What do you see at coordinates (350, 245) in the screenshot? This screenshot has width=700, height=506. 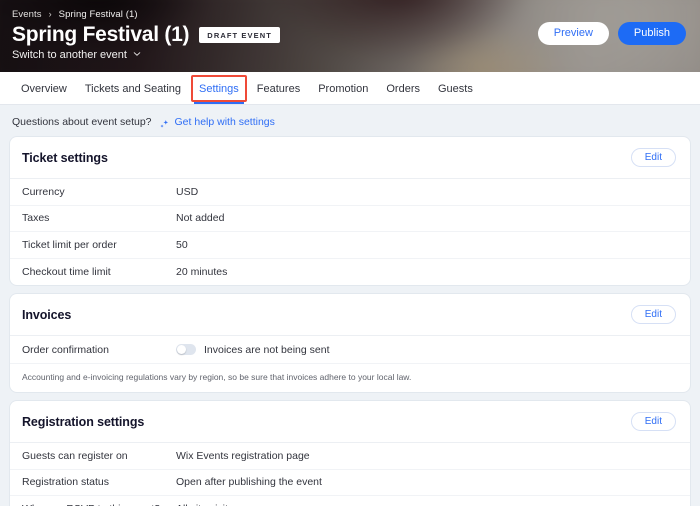 I see `table-row: Ticket limit per order 50` at bounding box center [350, 245].